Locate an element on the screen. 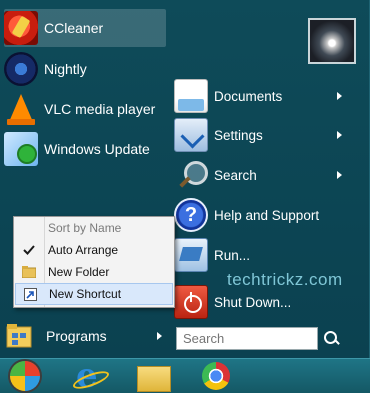  help-icon: ? is located at coordinates (191, 215).